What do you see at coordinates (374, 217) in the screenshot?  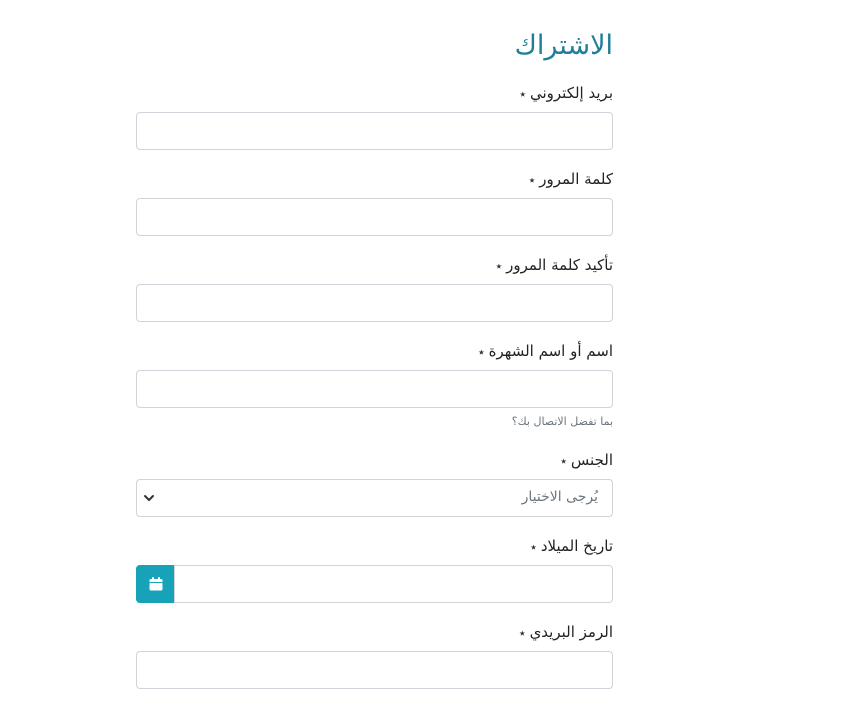 I see `password-field` at bounding box center [374, 217].